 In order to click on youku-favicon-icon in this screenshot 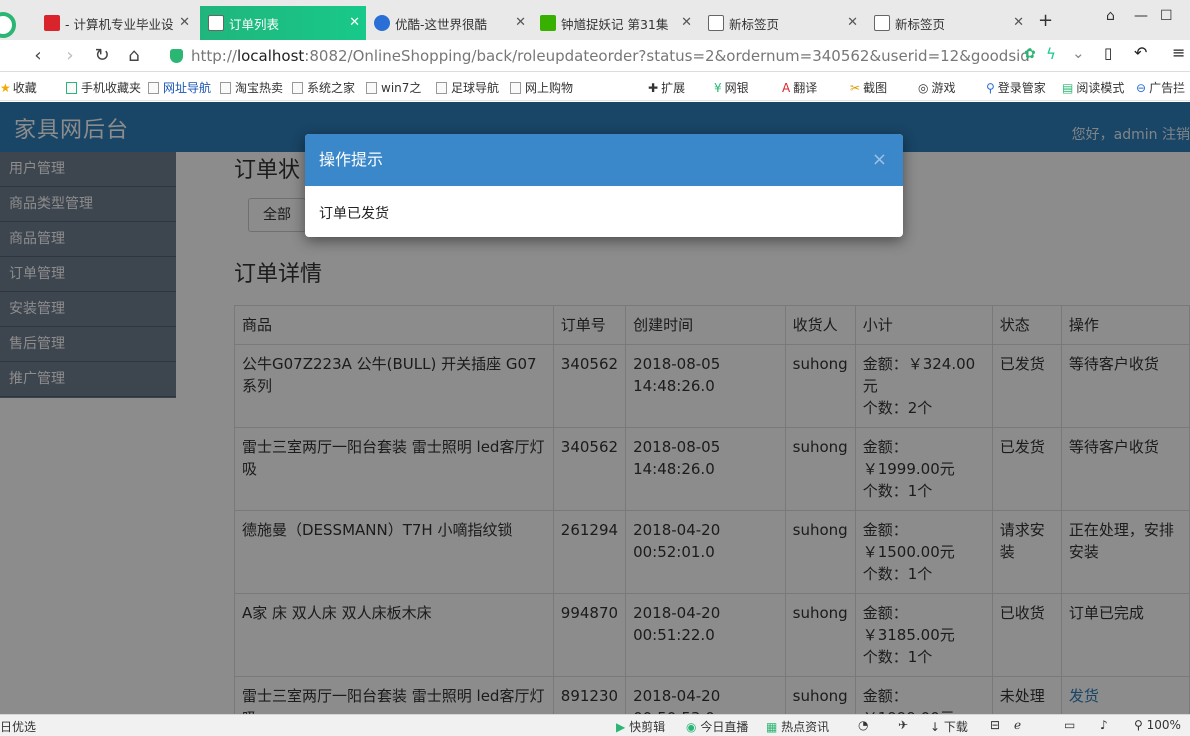, I will do `click(382, 23)`.